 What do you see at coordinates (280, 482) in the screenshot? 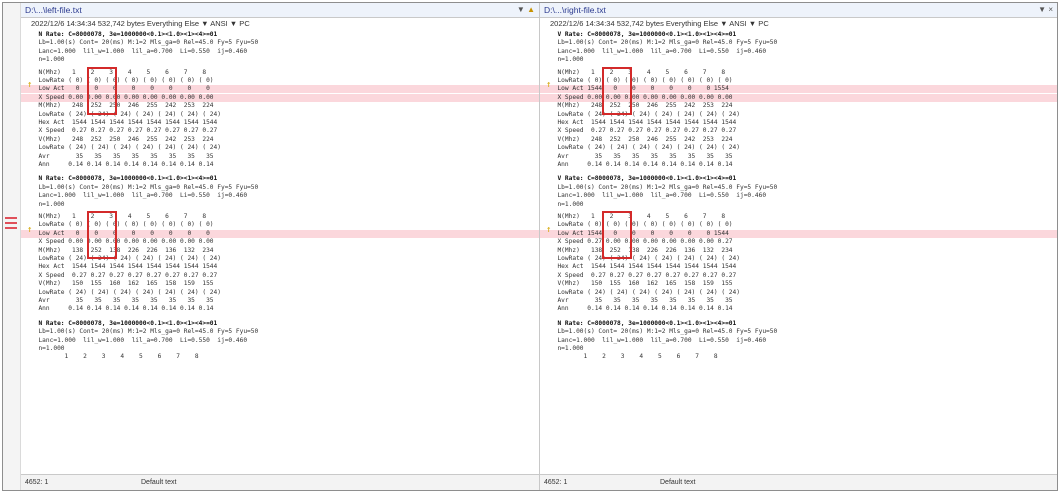
I see `left-status-bar: 4652: 1 Default text` at bounding box center [280, 482].